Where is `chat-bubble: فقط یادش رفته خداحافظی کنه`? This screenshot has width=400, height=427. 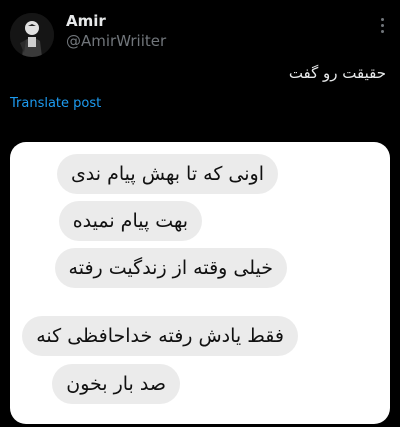 chat-bubble: فقط یادش رفته خداحافظی کنه is located at coordinates (160, 336).